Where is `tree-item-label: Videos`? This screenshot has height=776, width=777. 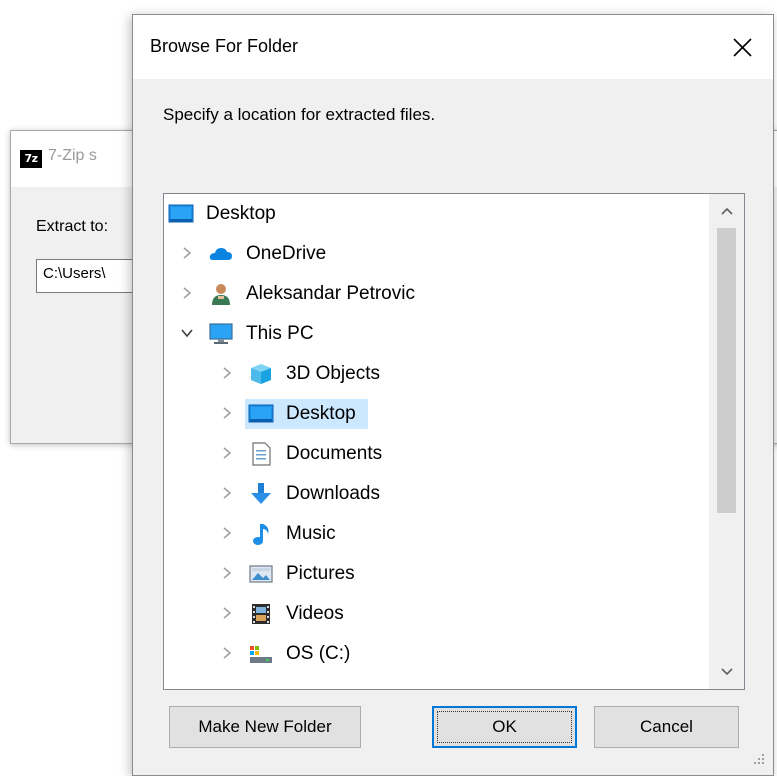 tree-item-label: Videos is located at coordinates (315, 613).